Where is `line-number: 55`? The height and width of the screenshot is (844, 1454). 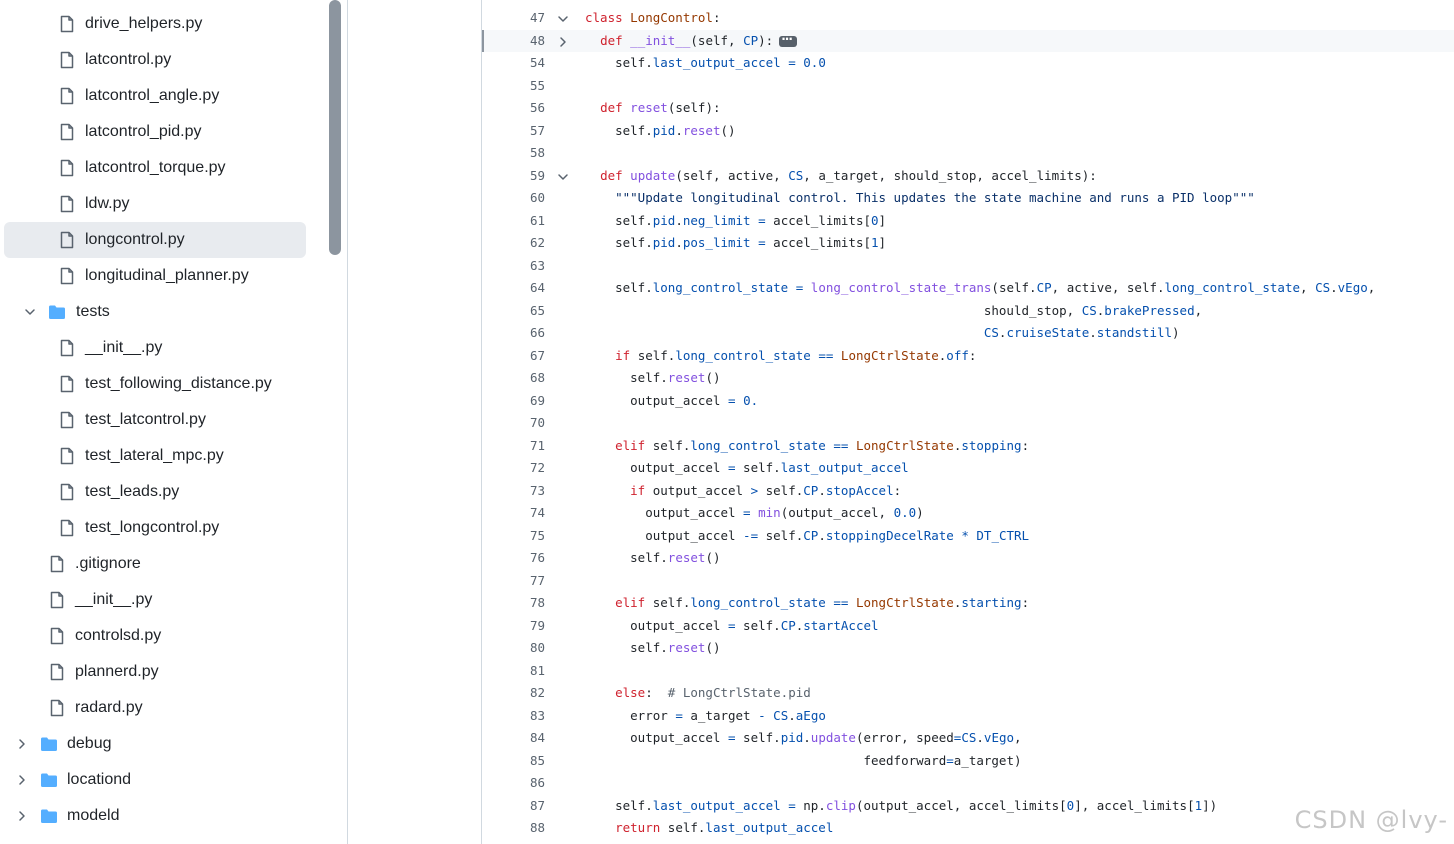 line-number: 55 is located at coordinates (520, 86).